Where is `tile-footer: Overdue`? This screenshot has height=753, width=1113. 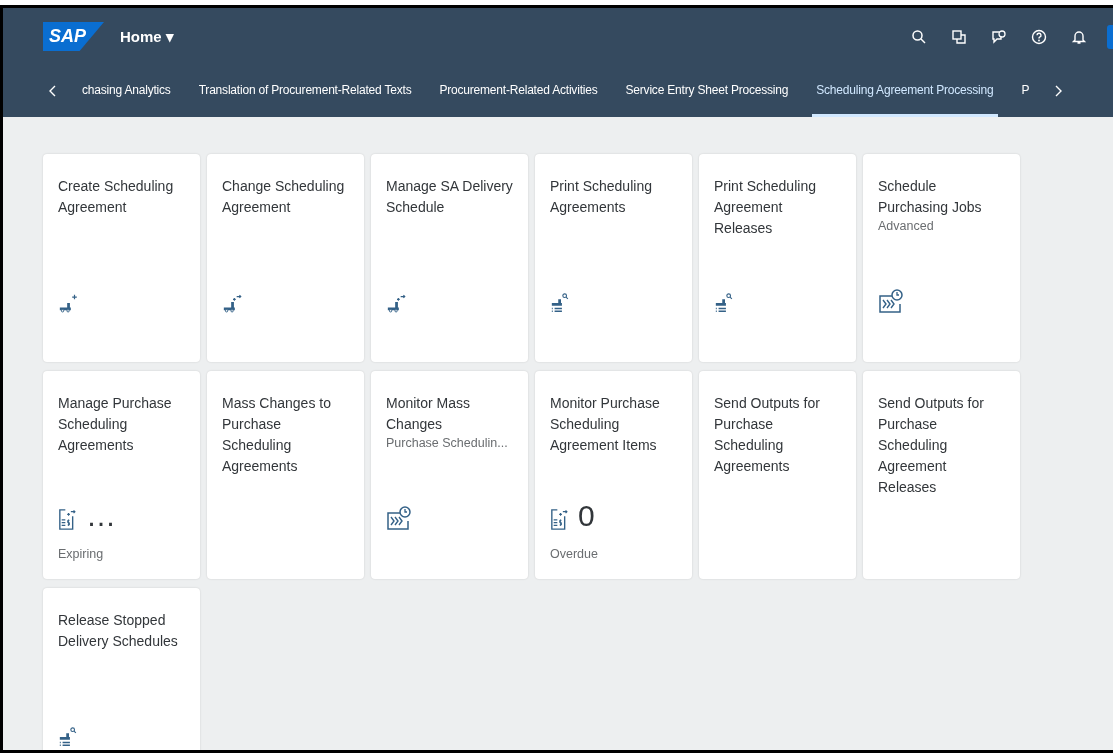 tile-footer: Overdue is located at coordinates (574, 554).